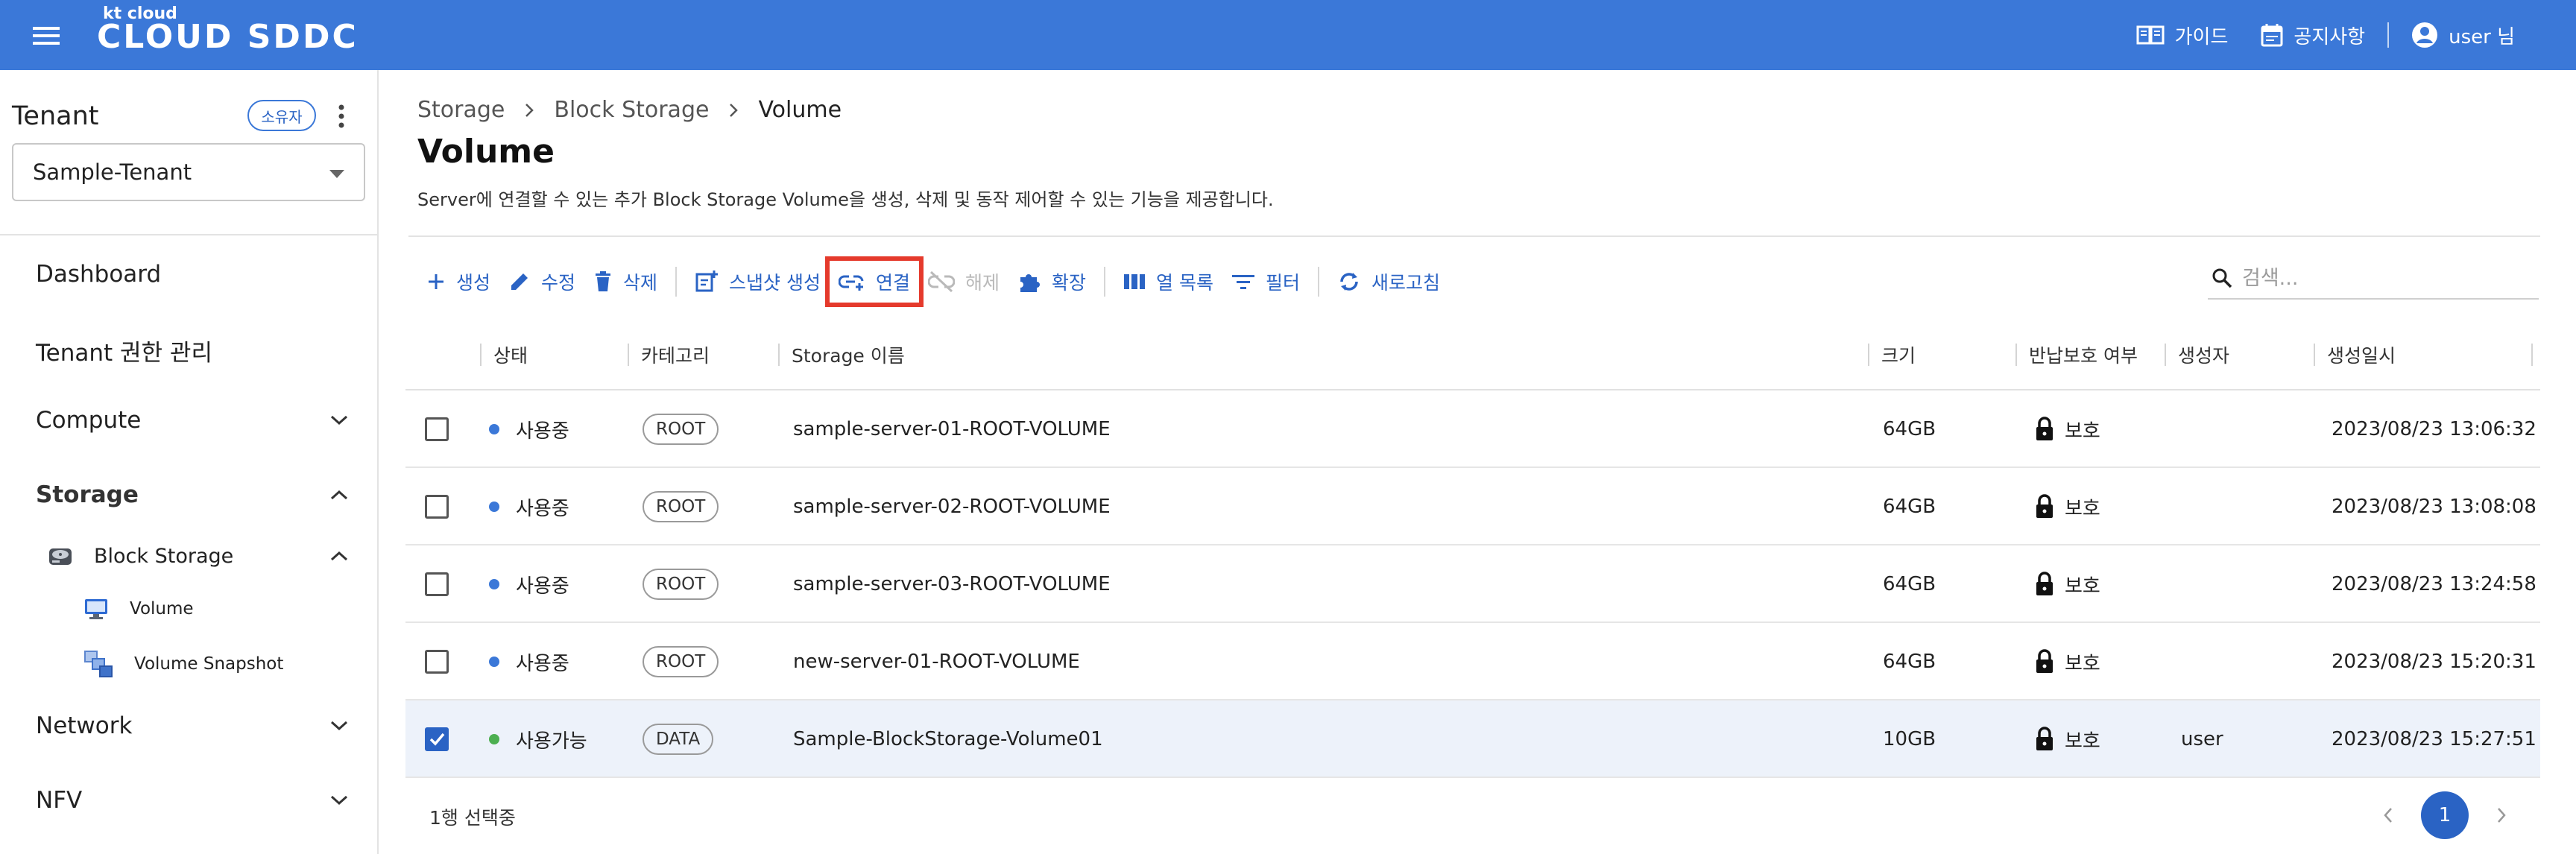  I want to click on user-label: user 님, so click(2482, 36).